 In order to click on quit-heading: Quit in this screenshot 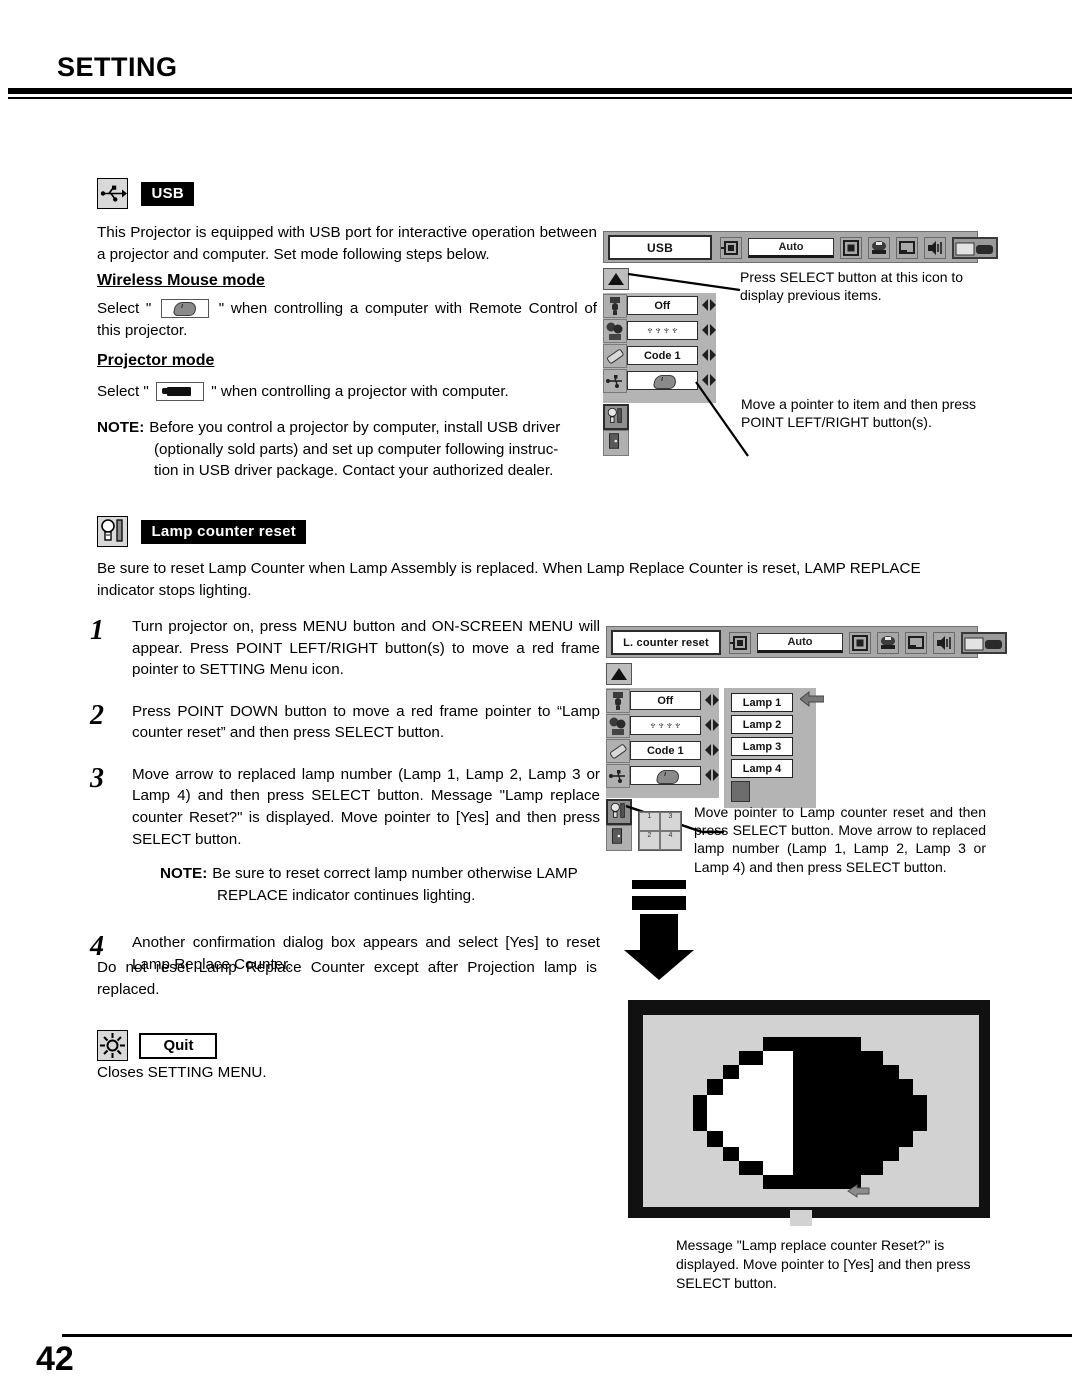, I will do `click(157, 1045)`.